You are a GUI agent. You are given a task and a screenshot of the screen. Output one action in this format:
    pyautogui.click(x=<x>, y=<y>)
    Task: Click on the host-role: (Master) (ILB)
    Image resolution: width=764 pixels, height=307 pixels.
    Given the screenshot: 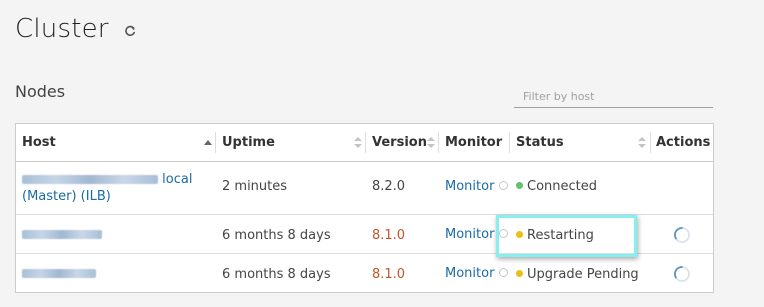 What is the action you would take?
    pyautogui.click(x=107, y=196)
    